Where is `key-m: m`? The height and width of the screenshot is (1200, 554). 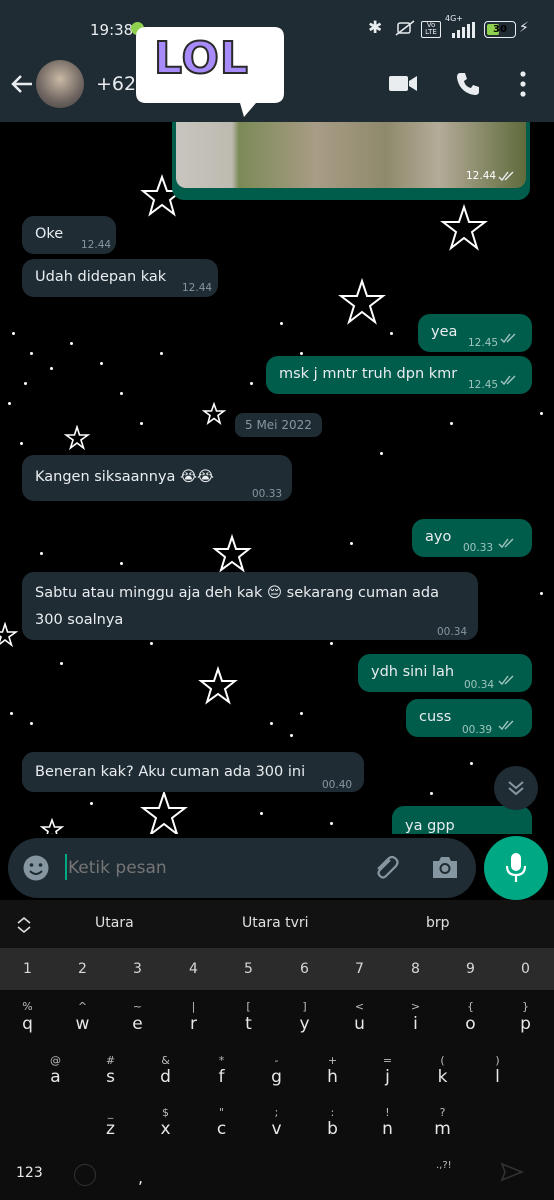
key-m: m is located at coordinates (442, 1129).